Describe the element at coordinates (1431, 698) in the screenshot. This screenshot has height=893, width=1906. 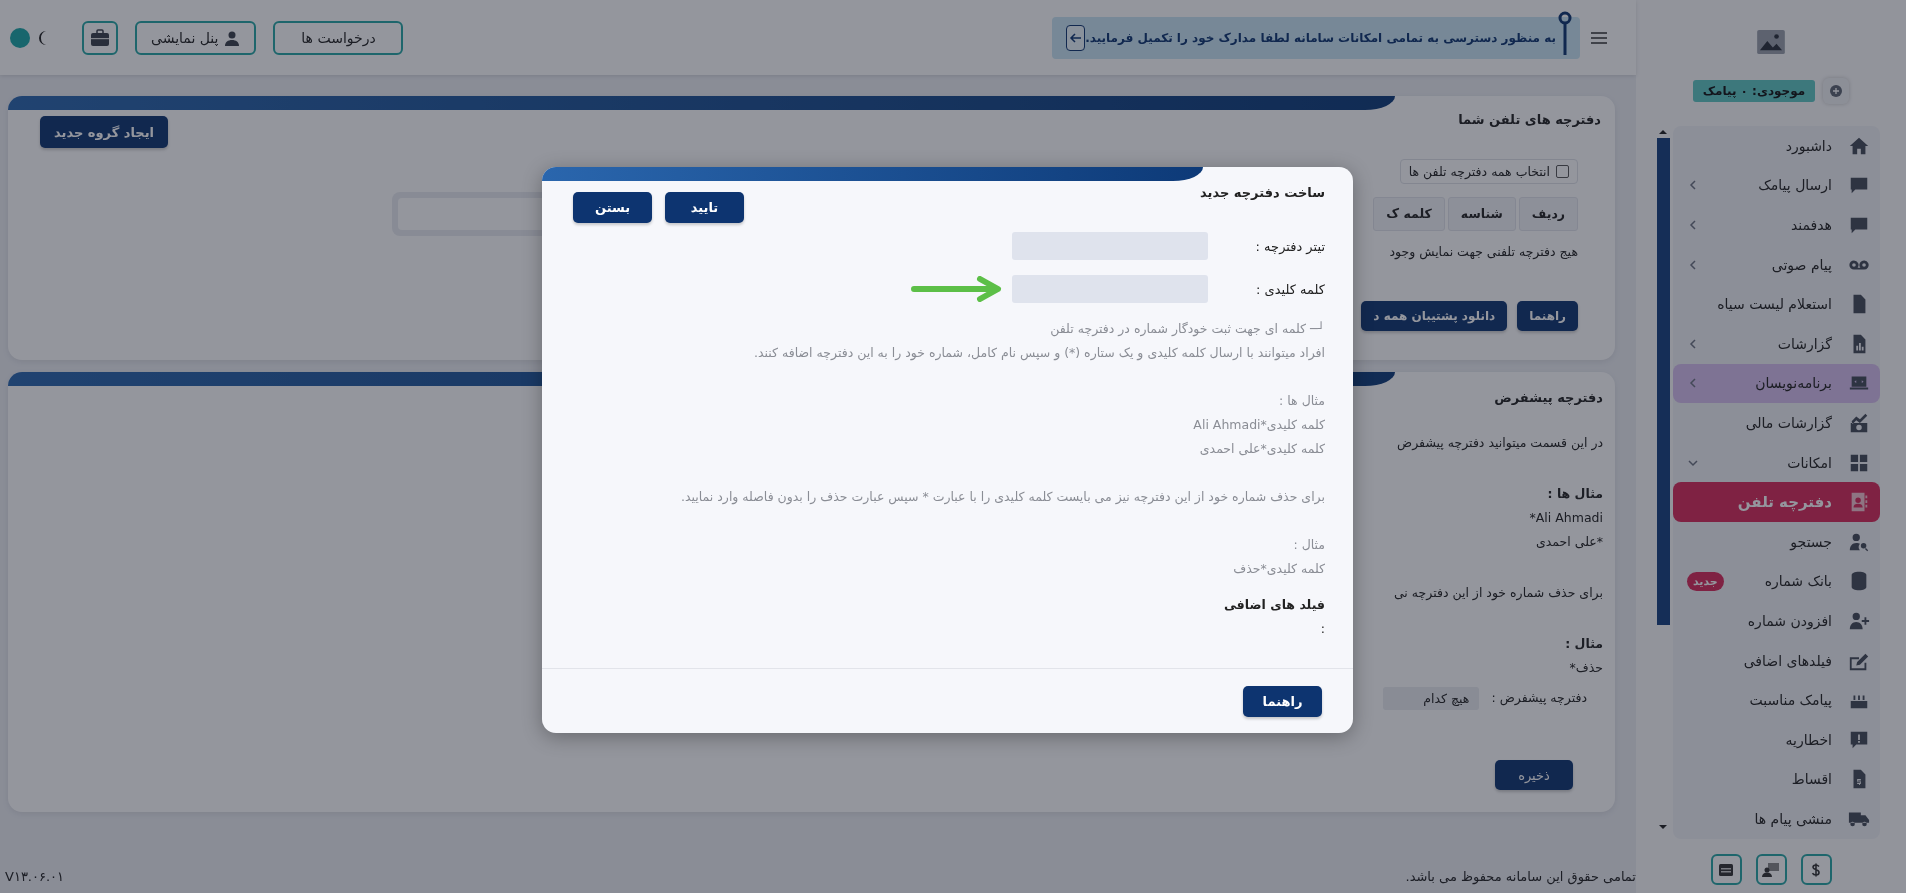
I see `default-select: هیچ کدام` at that location.